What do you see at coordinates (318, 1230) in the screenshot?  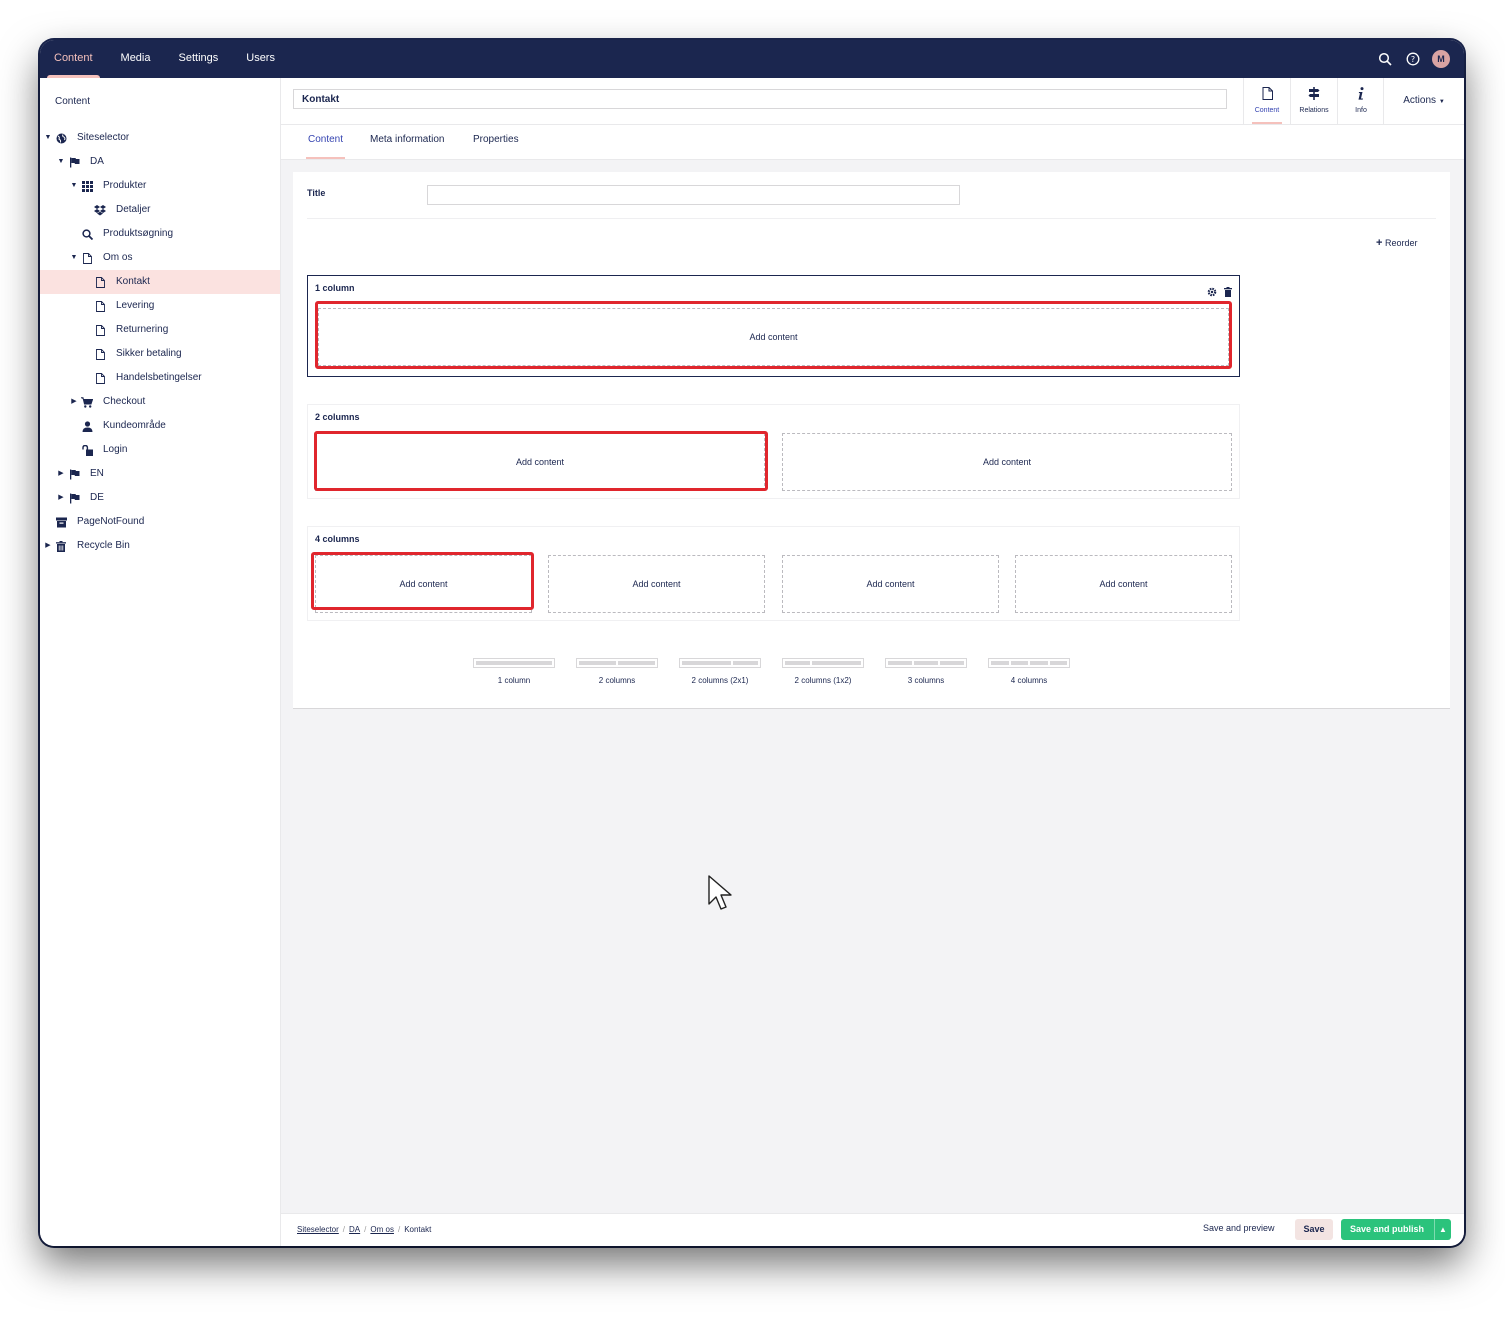 I see `breadcrumb-siteselector: Siteselector` at bounding box center [318, 1230].